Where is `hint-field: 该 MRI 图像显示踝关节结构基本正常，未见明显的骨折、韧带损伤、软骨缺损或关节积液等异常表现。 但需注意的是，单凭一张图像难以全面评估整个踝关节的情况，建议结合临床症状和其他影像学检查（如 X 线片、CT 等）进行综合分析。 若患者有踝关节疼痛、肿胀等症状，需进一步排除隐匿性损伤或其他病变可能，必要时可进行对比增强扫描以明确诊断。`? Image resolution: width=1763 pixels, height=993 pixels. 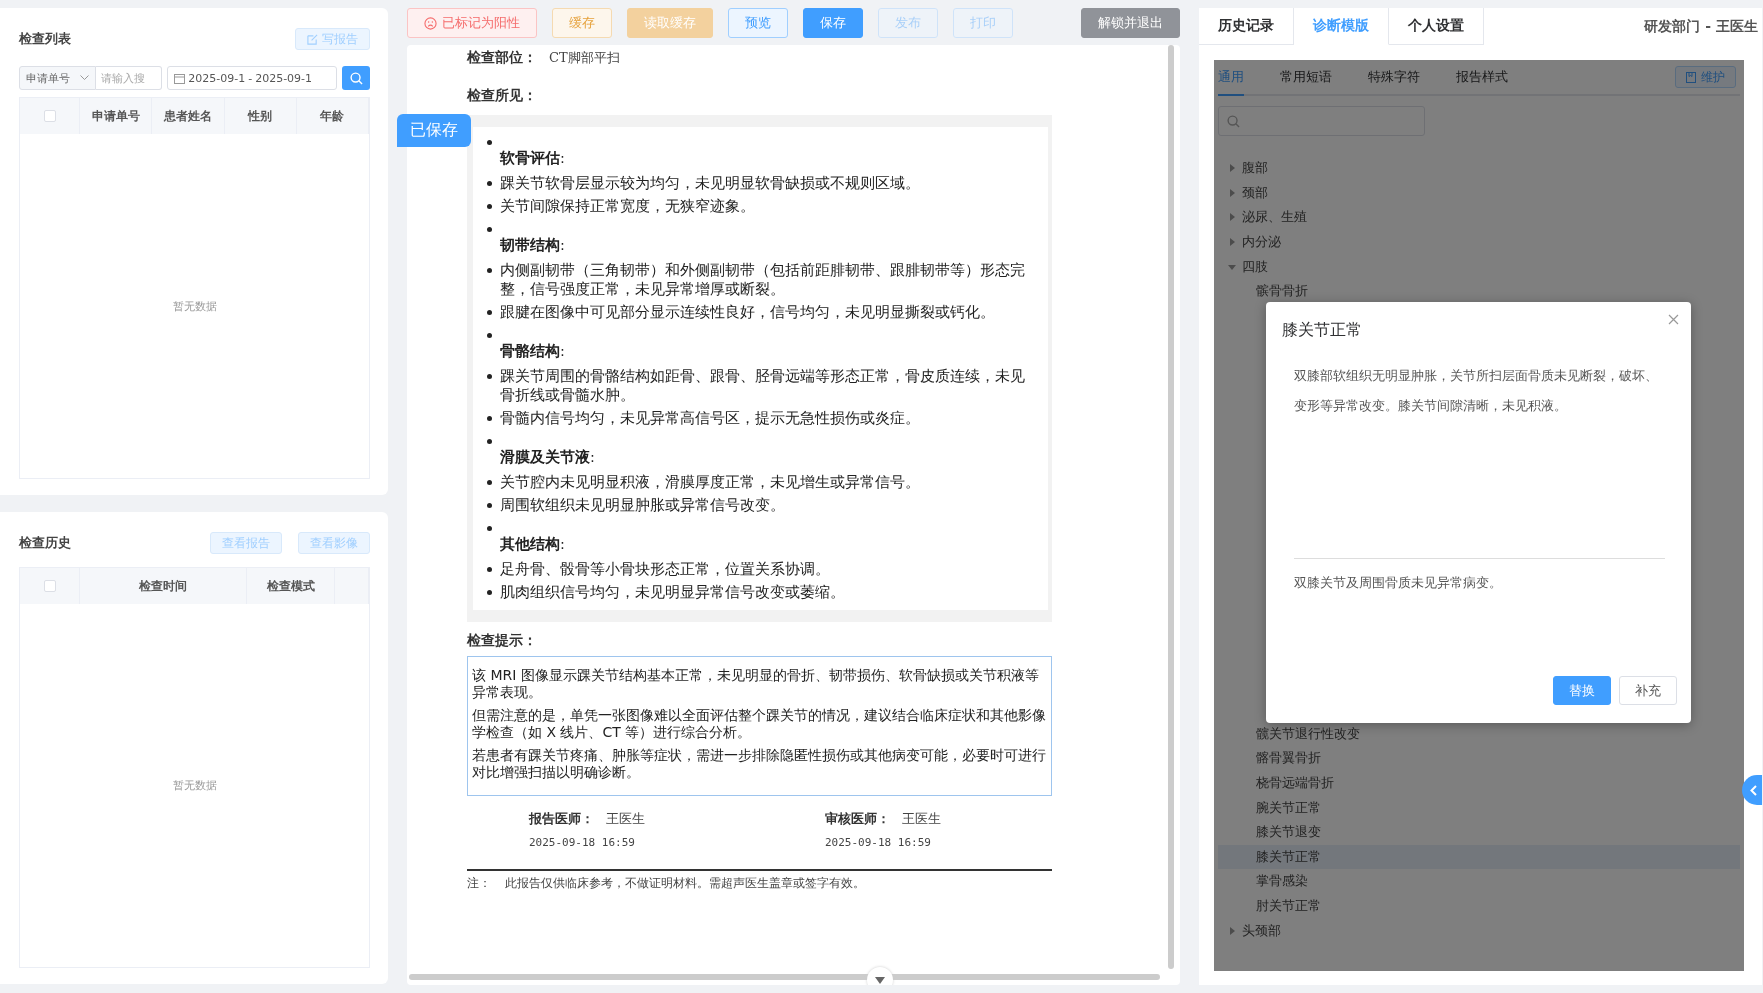
hint-field: 该 MRI 图像显示踝关节结构基本正常，未见明显的骨折、韧带损伤、软骨缺损或关节积液等异常表现。 但需注意的是，单凭一张图像难以全面评估整个踝关节的情况，建议结合临床症状和其他影像学检查（如 X 线片、CT 等）进行综合分析。 若患者有踝关节疼痛、肿胀等症状，需进一步排除隐匿性损伤或其他病变可能，必要时可进行对比增强扫描以明确诊断。 is located at coordinates (759, 726).